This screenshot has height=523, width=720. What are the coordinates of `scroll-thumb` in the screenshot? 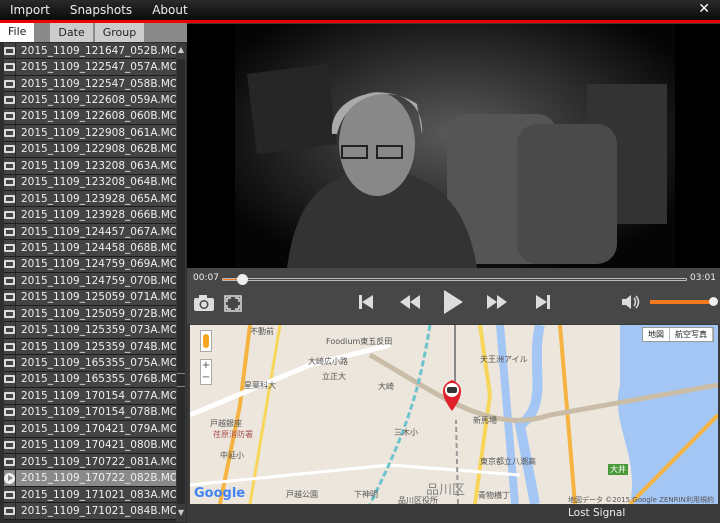 It's located at (181, 281).